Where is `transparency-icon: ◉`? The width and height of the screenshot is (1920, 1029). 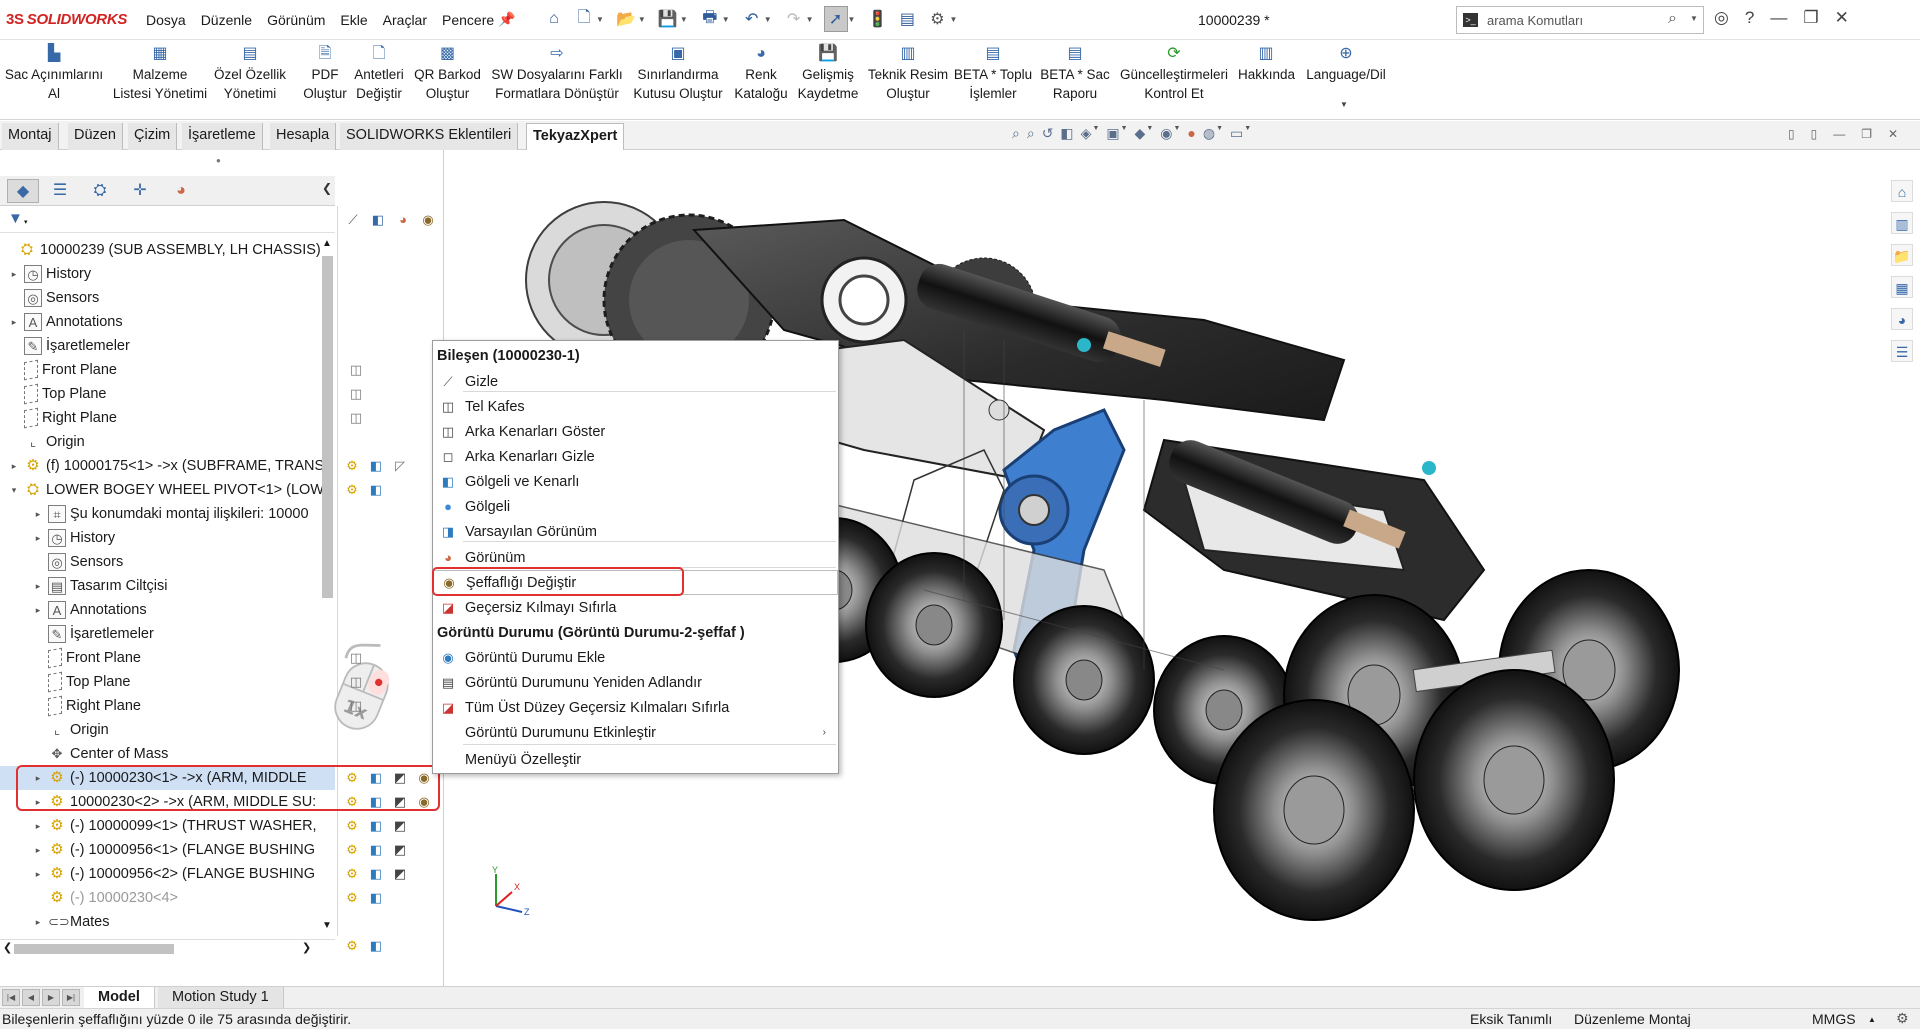
transparency-icon: ◉ is located at coordinates (424, 778).